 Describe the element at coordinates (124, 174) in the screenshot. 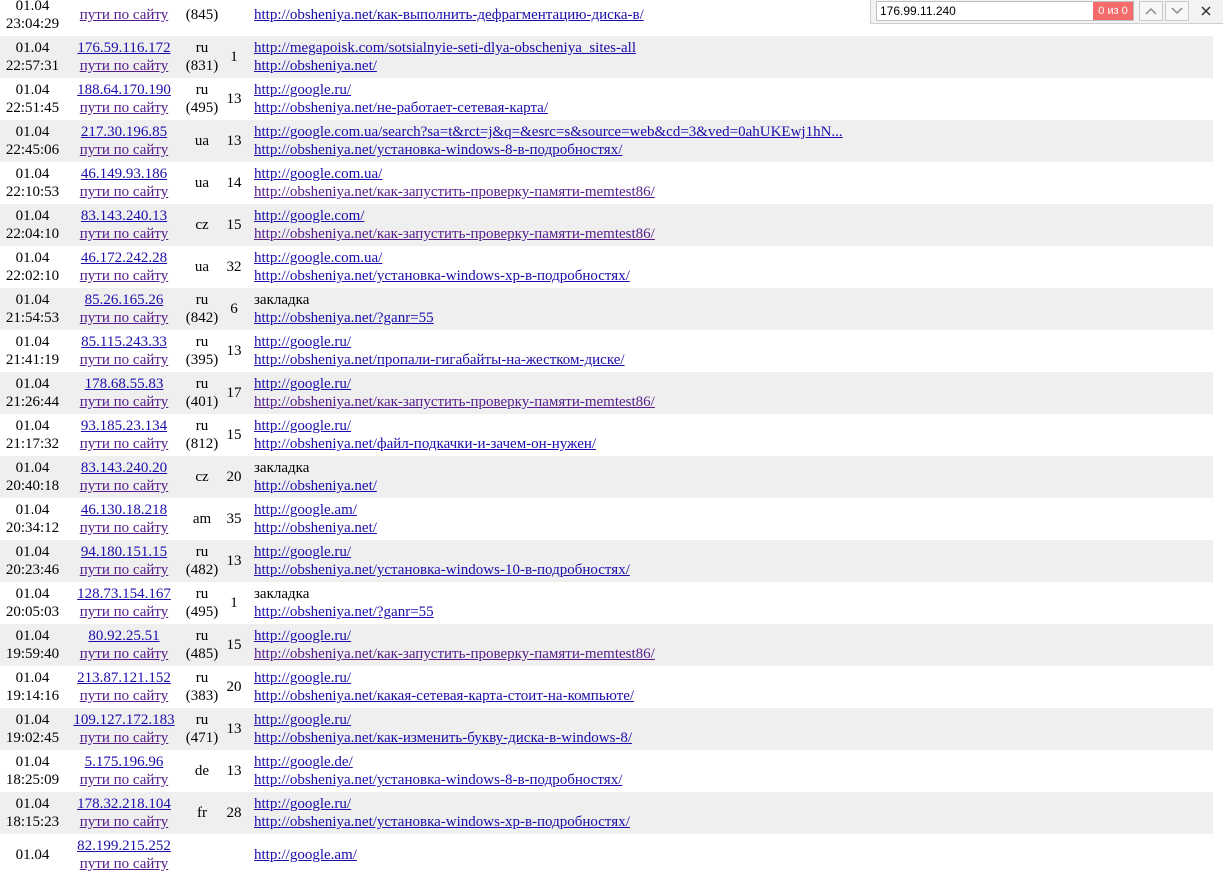

I see `ip-link: 46.149.93.186` at that location.